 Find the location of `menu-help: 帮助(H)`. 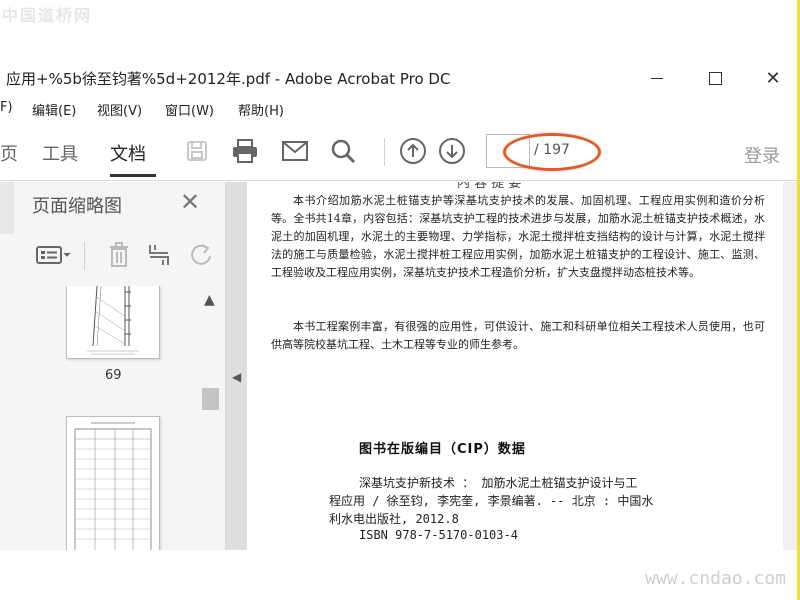

menu-help: 帮助(H) is located at coordinates (261, 109).